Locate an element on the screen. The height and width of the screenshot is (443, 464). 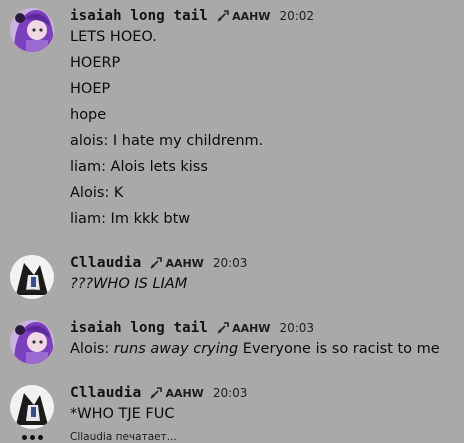
message-text: alois: I hate my childrenm. is located at coordinates (167, 141).